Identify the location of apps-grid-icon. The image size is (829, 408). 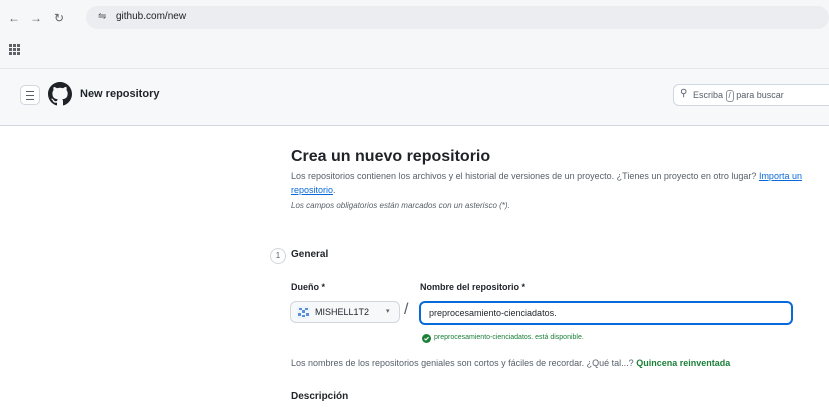
(14, 49).